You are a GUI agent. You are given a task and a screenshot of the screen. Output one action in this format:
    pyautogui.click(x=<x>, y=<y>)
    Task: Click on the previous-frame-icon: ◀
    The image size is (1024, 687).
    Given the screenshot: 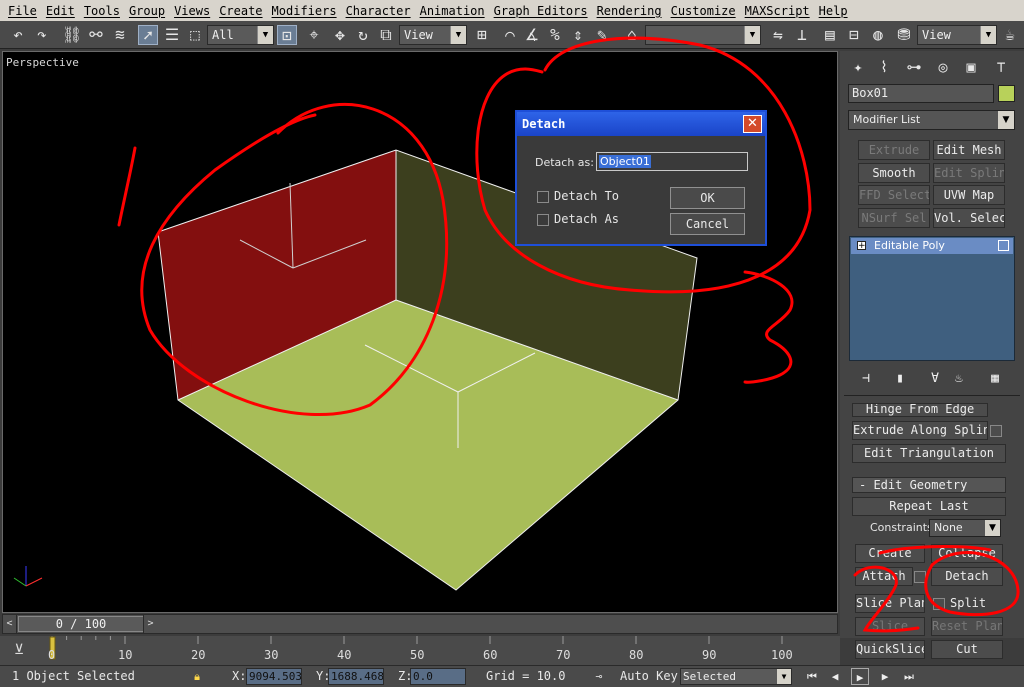 What is the action you would take?
    pyautogui.click(x=835, y=676)
    